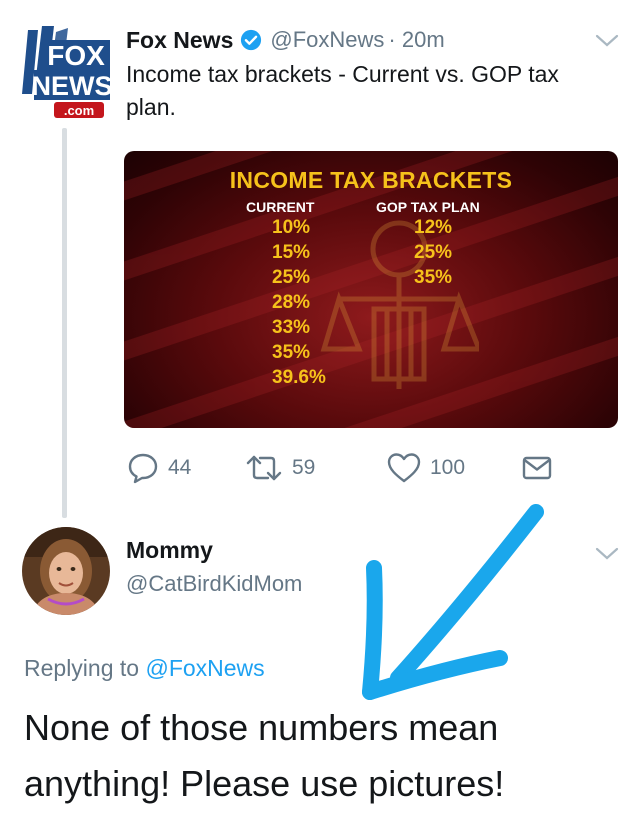 Image resolution: width=640 pixels, height=827 pixels. Describe the element at coordinates (143, 468) in the screenshot. I see `reply-icon` at that location.